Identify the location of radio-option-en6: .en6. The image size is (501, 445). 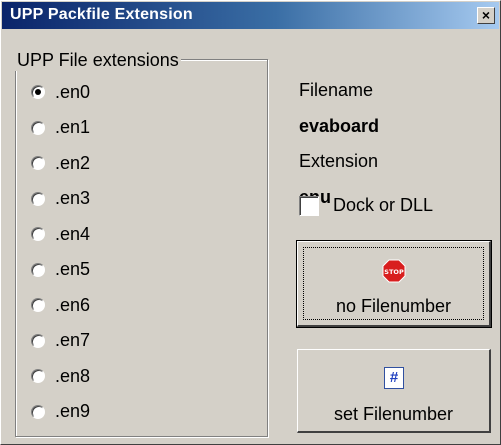
(60, 305).